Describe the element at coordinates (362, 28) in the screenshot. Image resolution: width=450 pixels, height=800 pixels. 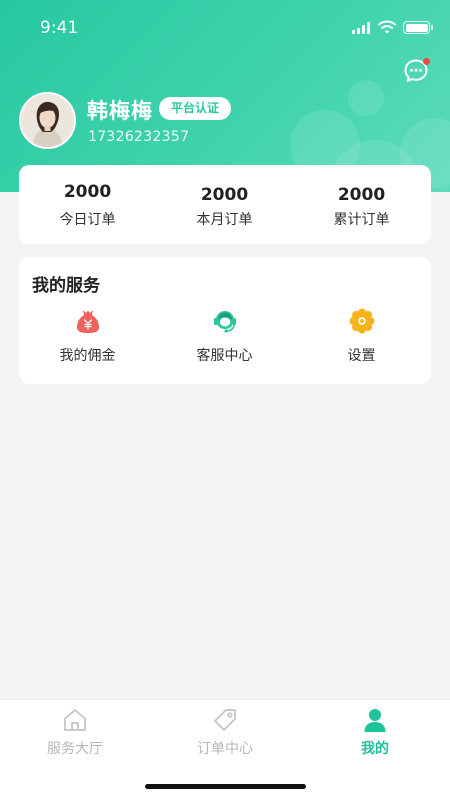
I see `signal-icon` at that location.